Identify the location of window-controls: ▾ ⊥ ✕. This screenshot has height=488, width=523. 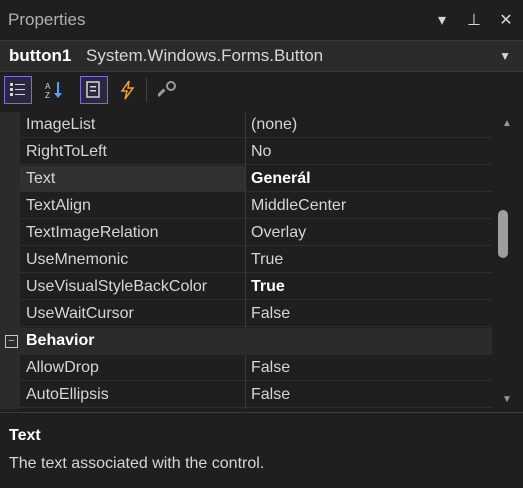
(474, 20).